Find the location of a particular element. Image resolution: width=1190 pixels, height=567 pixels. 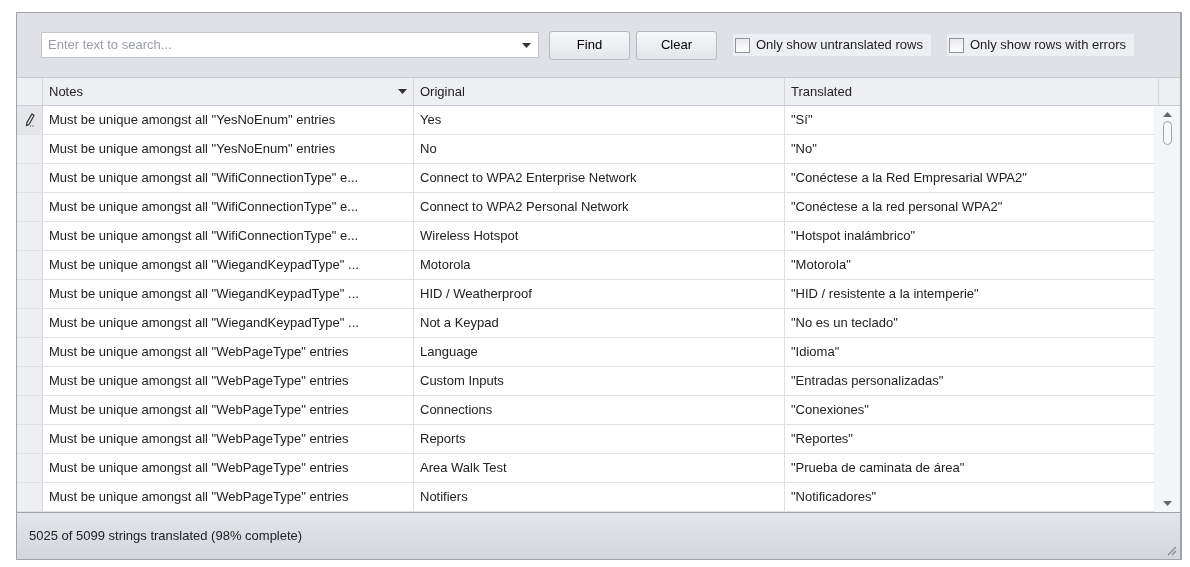

scroll-thumb is located at coordinates (1167, 133).